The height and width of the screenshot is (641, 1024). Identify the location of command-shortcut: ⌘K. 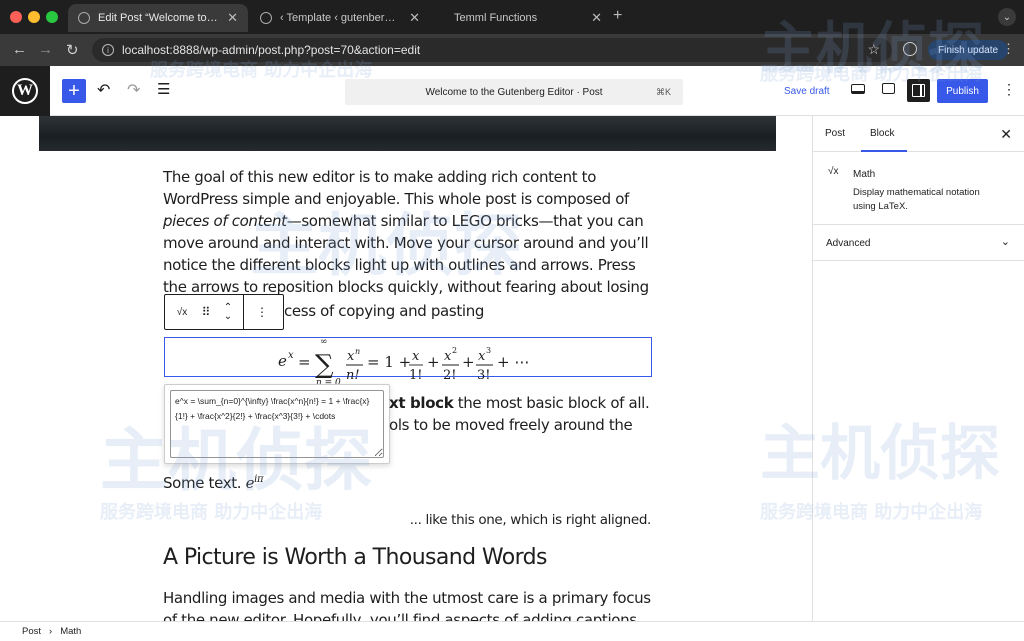
(663, 92).